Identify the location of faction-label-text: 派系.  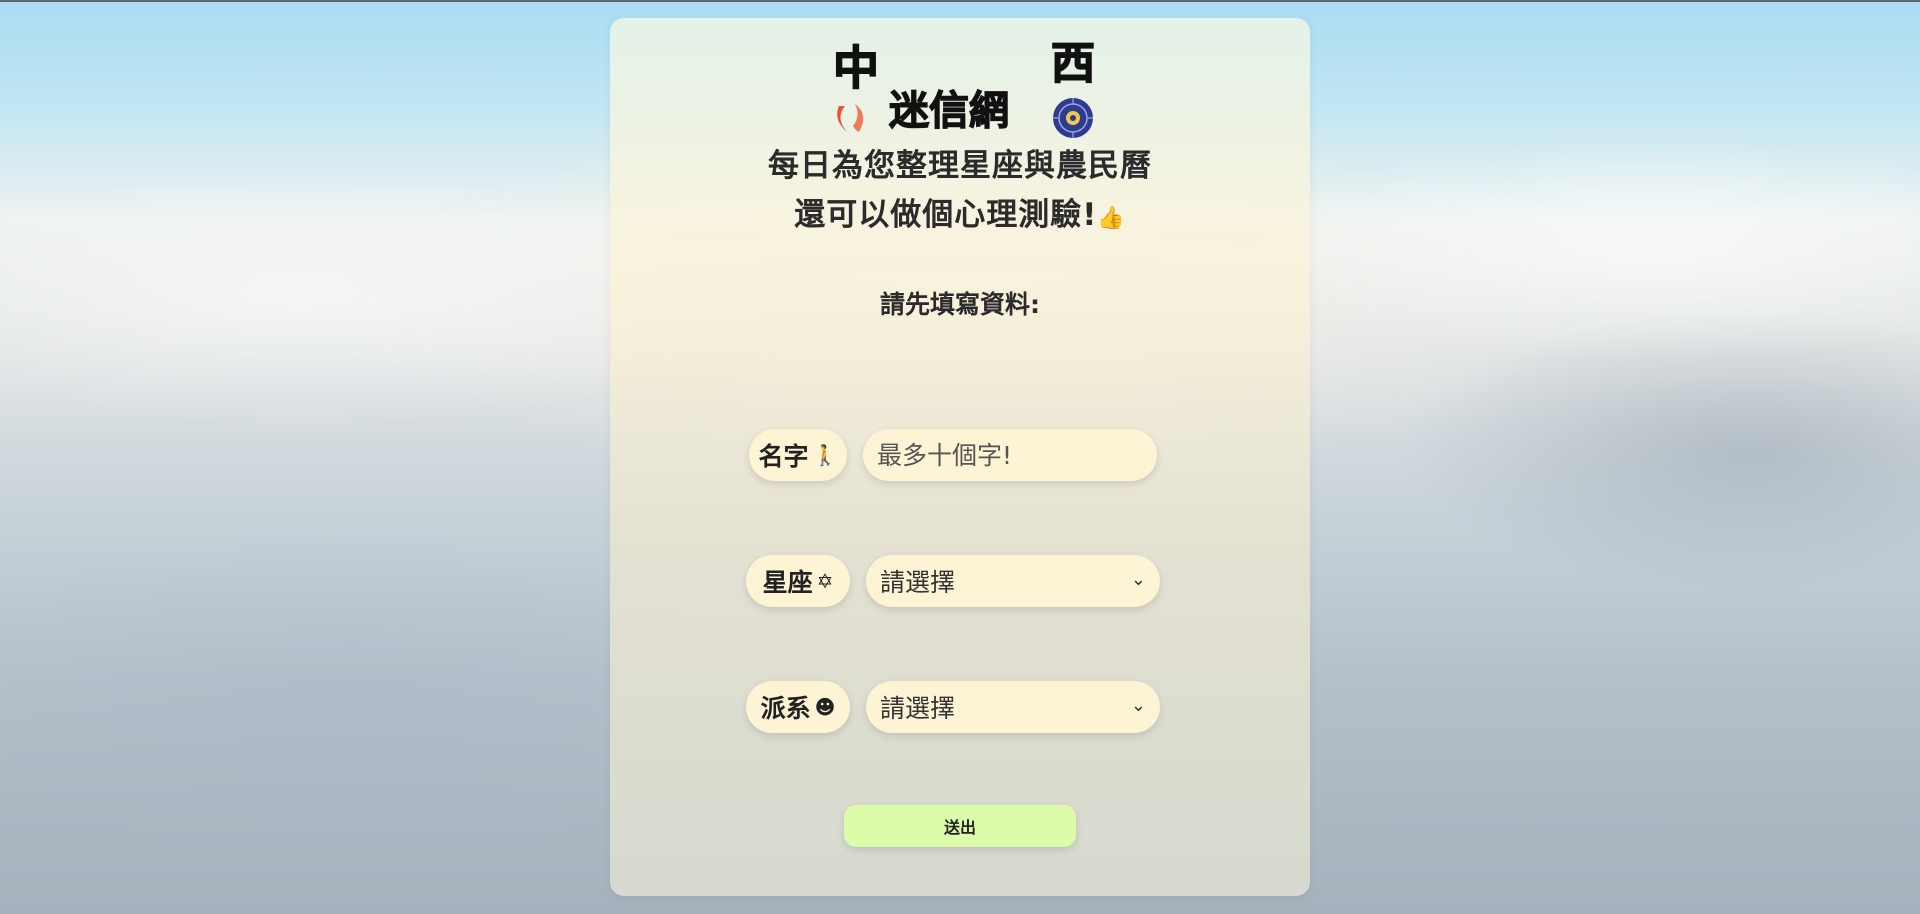
(785, 708).